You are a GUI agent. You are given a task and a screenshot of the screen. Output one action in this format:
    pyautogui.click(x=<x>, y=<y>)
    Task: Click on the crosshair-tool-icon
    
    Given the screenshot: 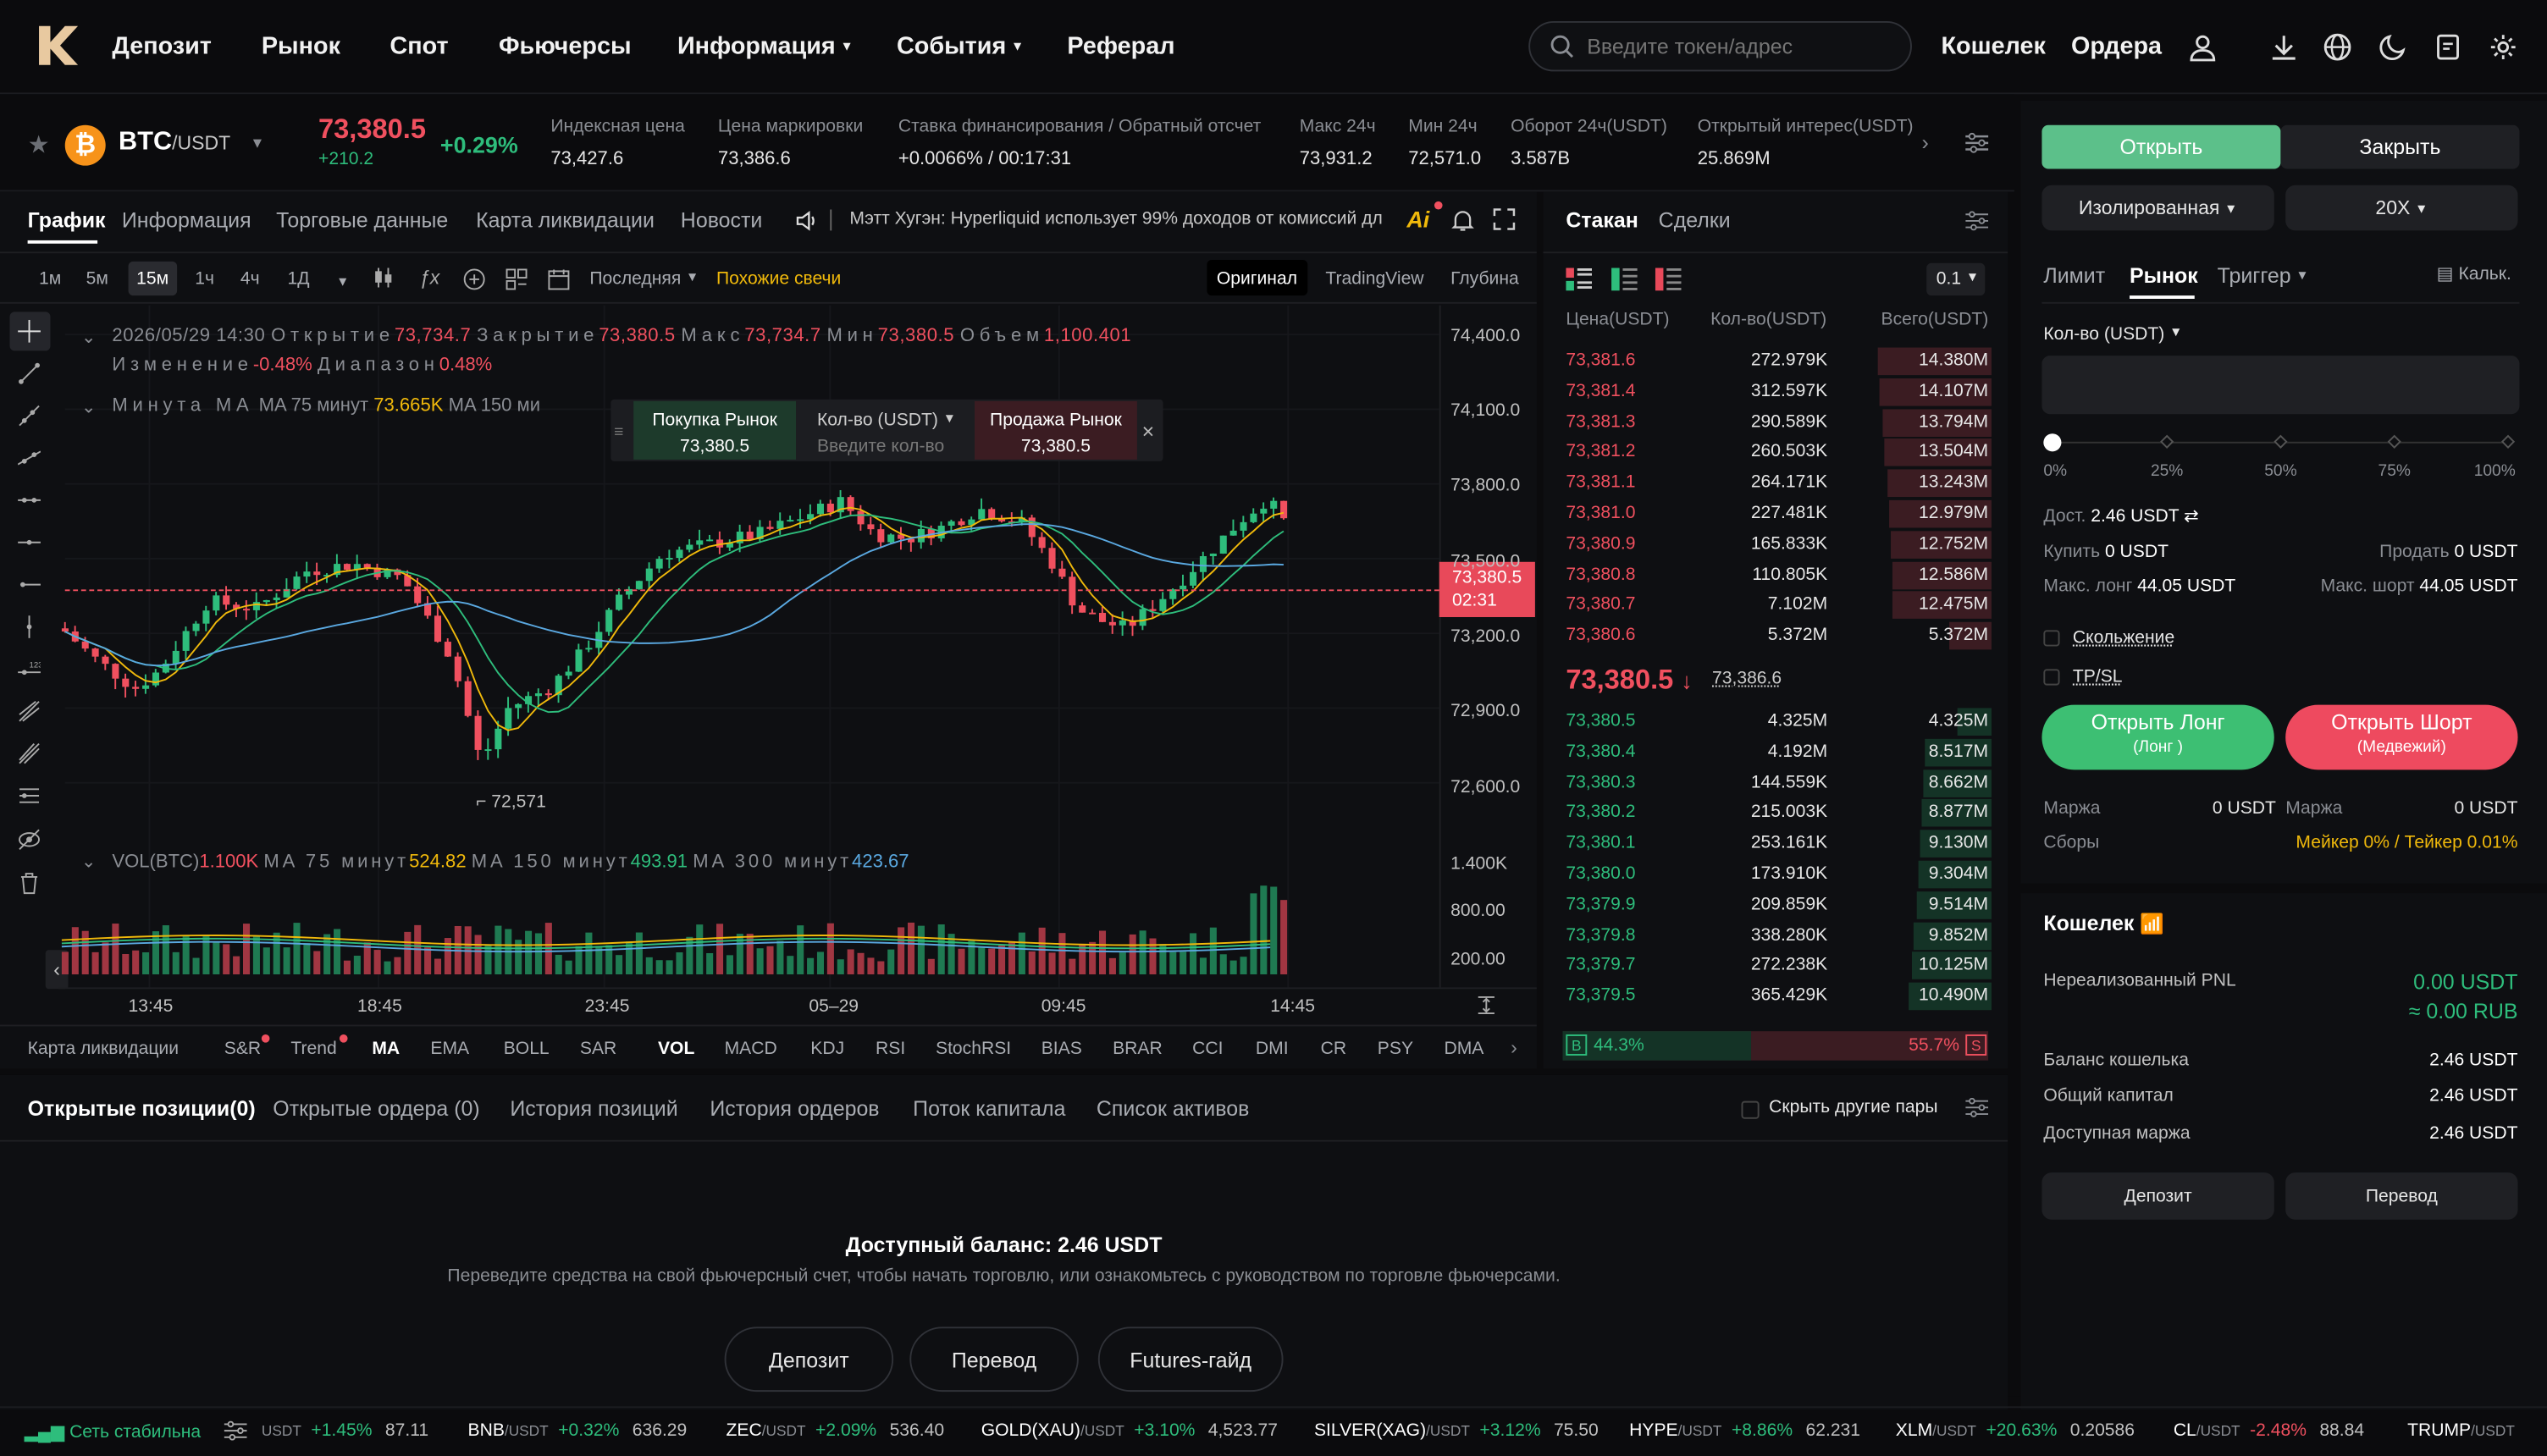 What is the action you would take?
    pyautogui.click(x=29, y=332)
    